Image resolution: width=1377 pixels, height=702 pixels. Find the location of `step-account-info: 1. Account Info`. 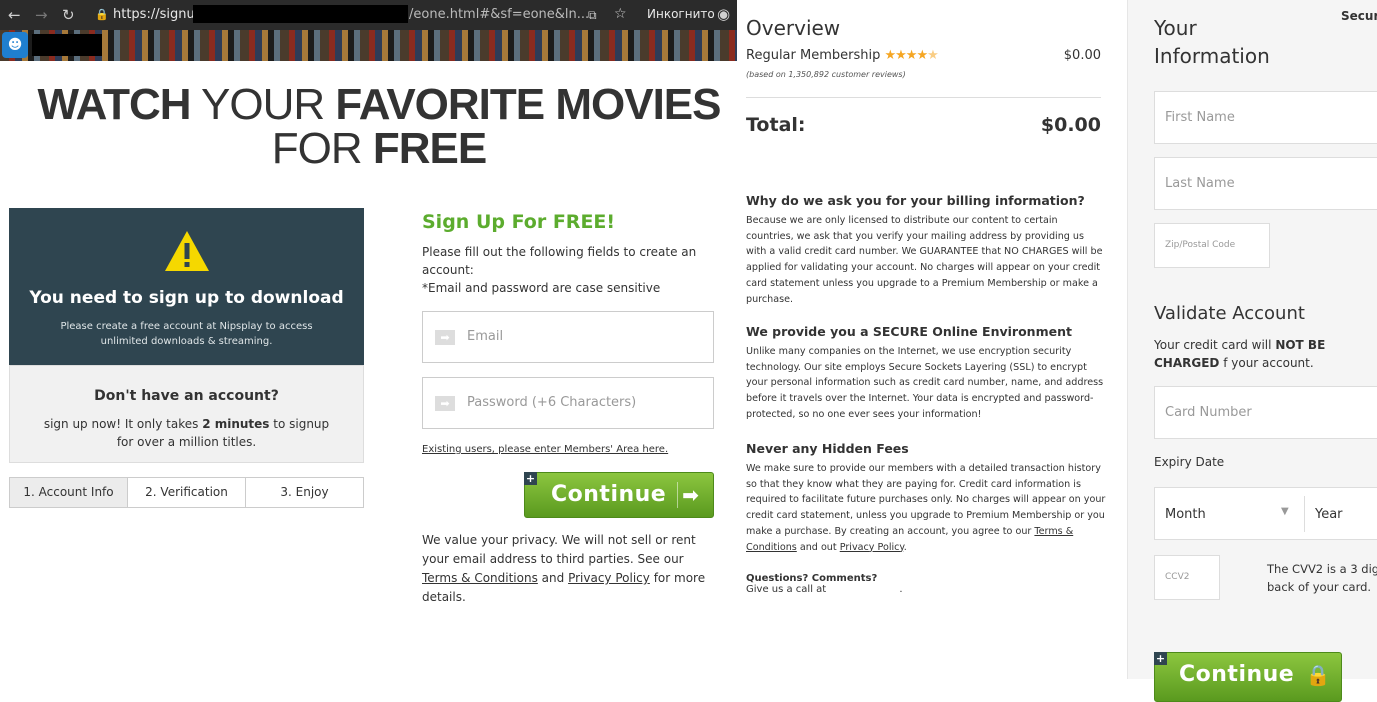

step-account-info: 1. Account Info is located at coordinates (69, 492).